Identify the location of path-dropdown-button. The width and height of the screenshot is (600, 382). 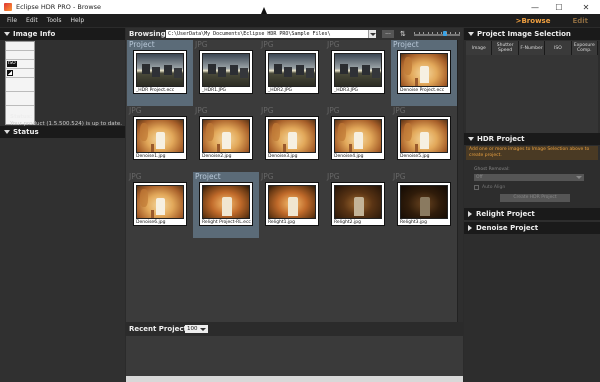
(372, 34).